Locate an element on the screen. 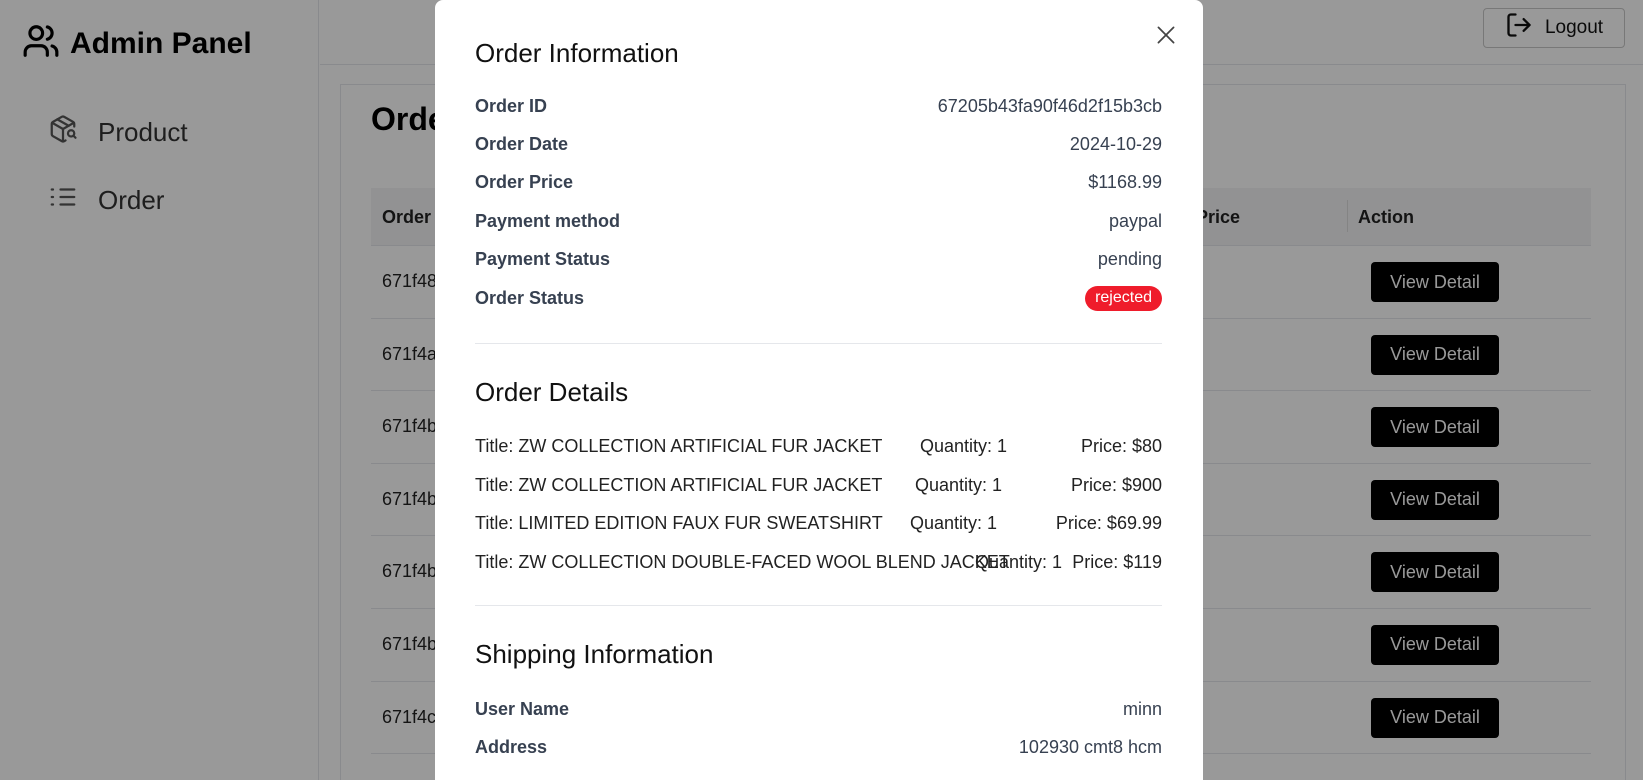  field-label: User Name is located at coordinates (522, 709).